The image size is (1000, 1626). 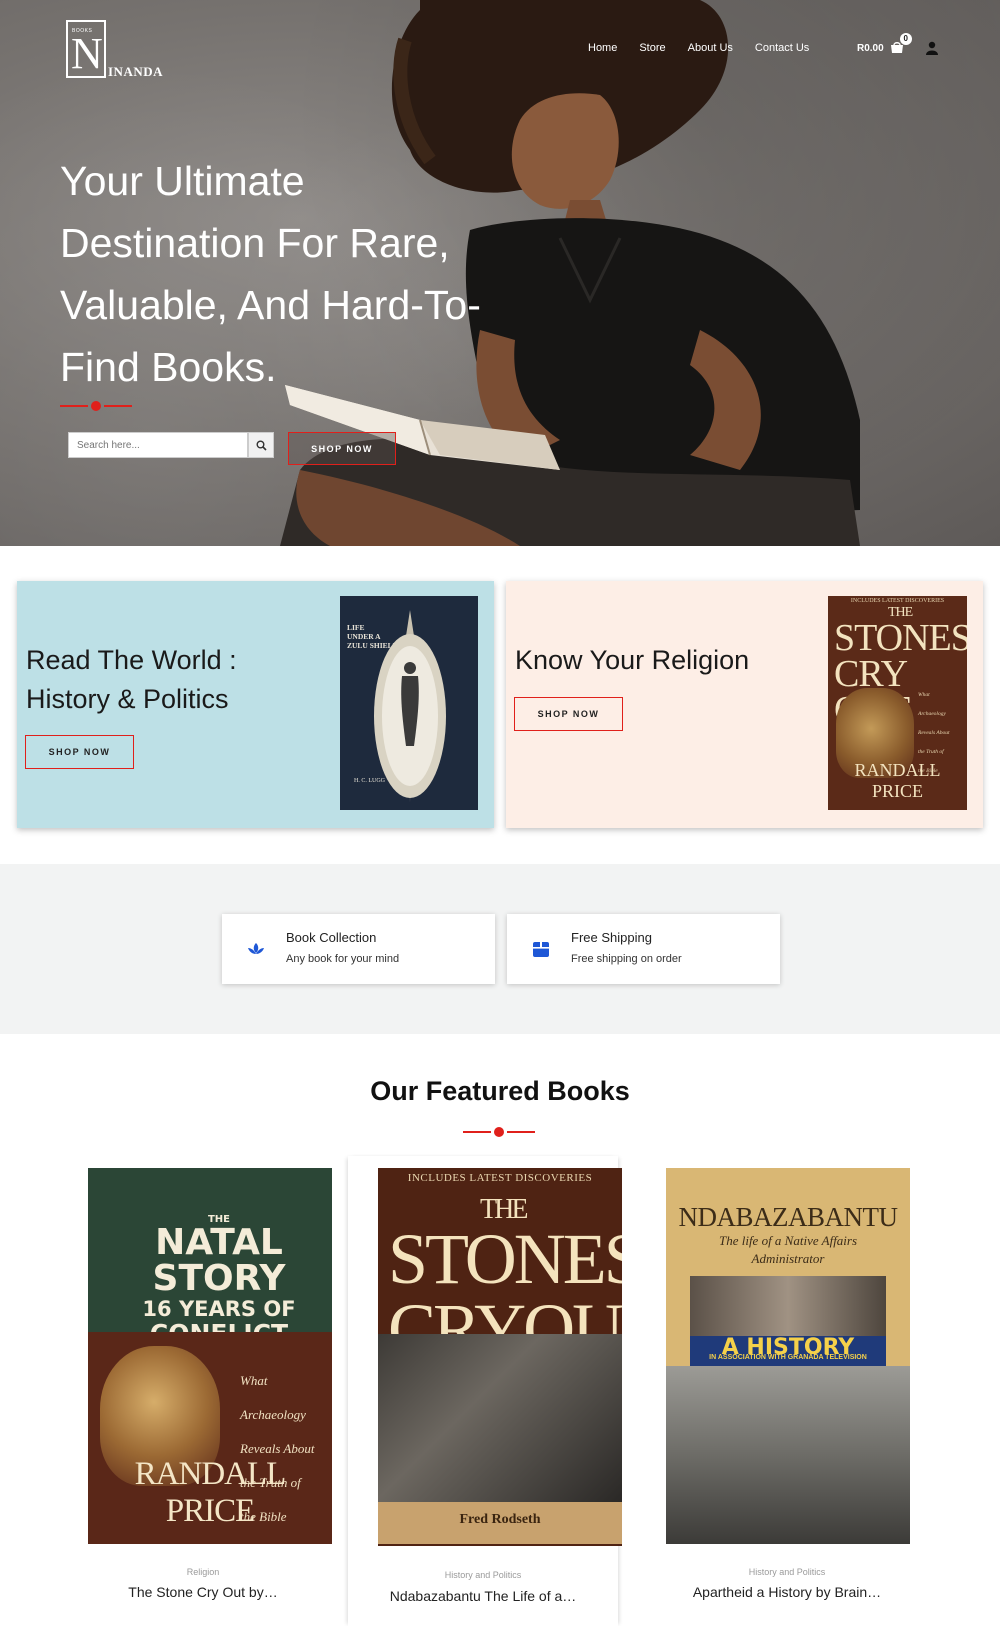 I want to click on feature-free-shipping: Free Shipping Free shipping on order, so click(x=643, y=949).